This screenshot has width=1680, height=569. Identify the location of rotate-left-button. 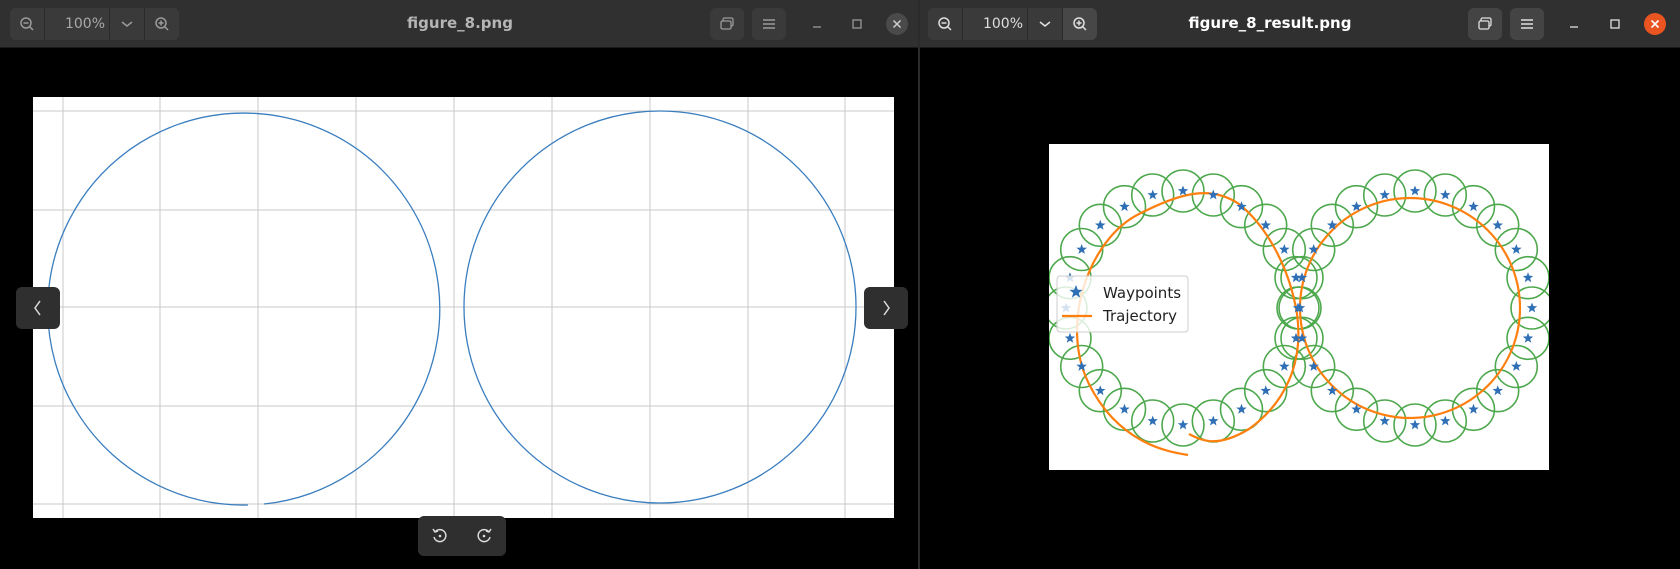
(440, 536).